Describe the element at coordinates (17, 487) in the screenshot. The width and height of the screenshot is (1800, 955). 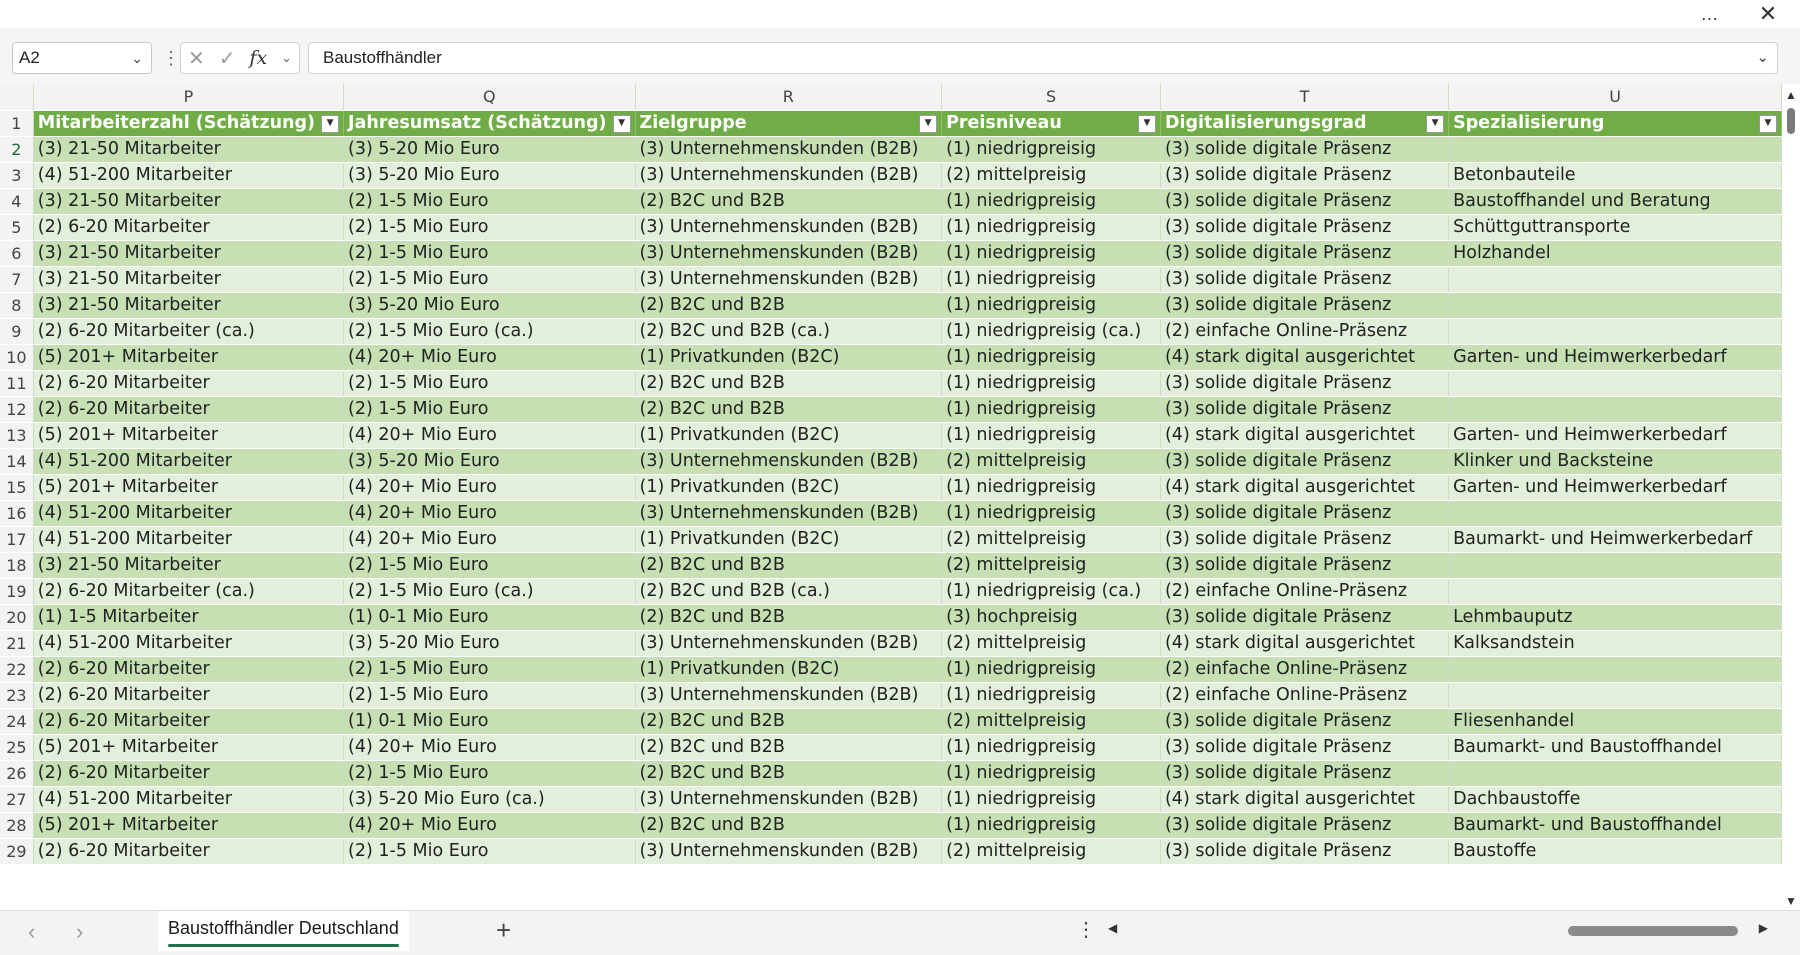
I see `row-header: 15` at that location.